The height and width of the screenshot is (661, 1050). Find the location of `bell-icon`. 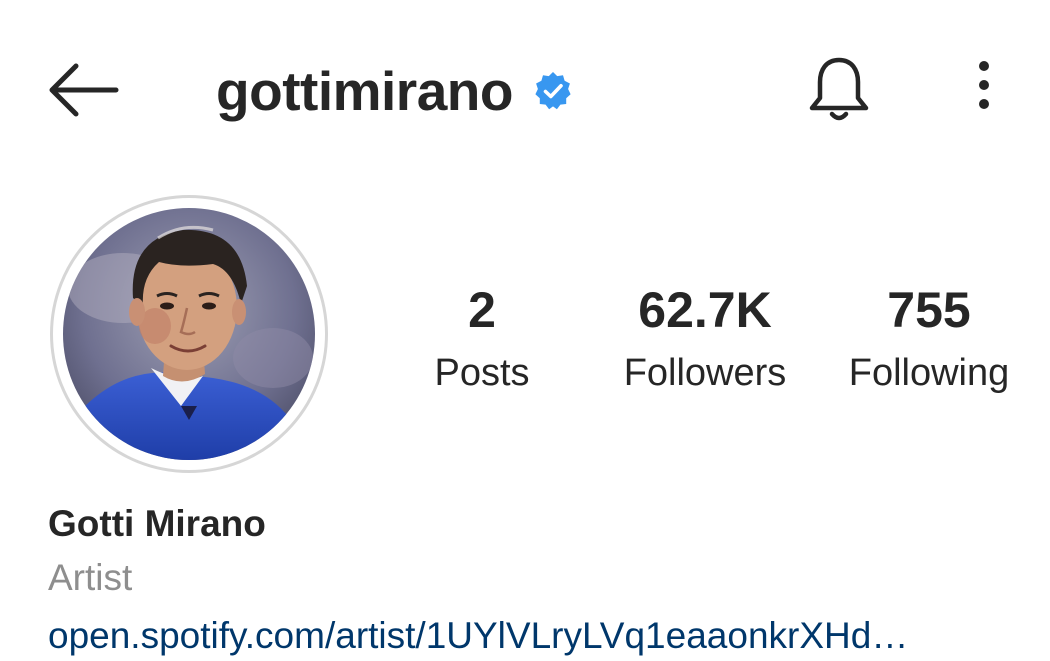

bell-icon is located at coordinates (839, 89).